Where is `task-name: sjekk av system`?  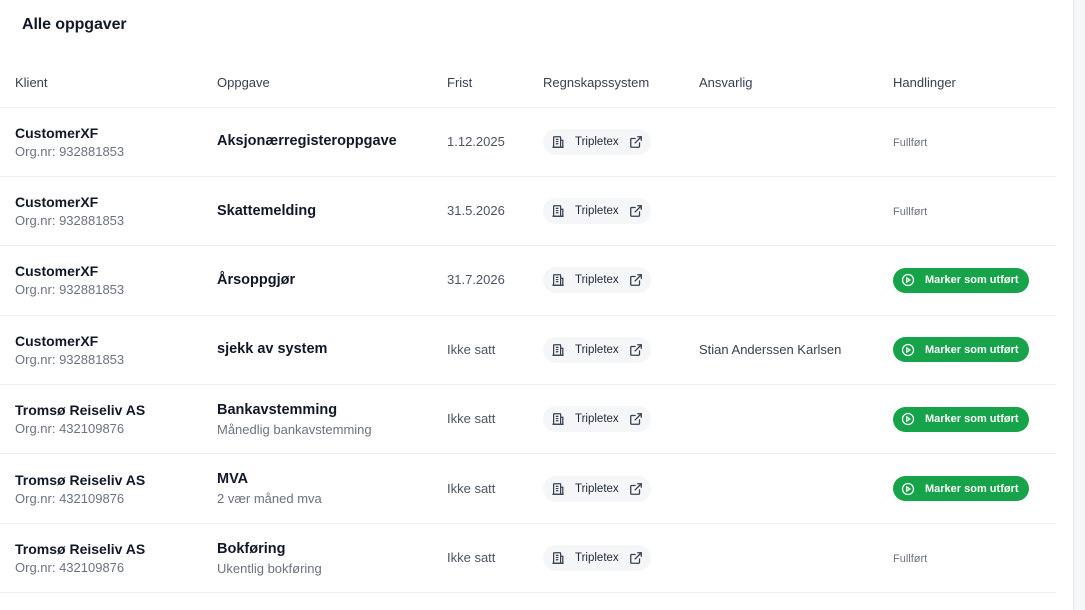
task-name: sjekk av system is located at coordinates (272, 349).